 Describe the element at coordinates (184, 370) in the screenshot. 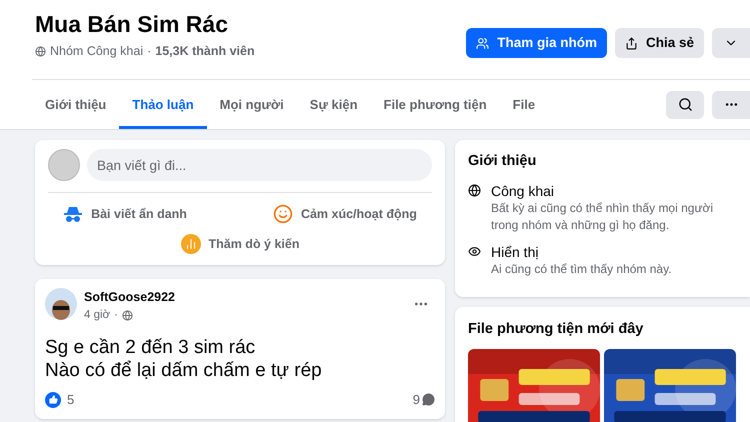

I see `post-text-line: Nào có để lại dấm chấm e tự rép` at that location.